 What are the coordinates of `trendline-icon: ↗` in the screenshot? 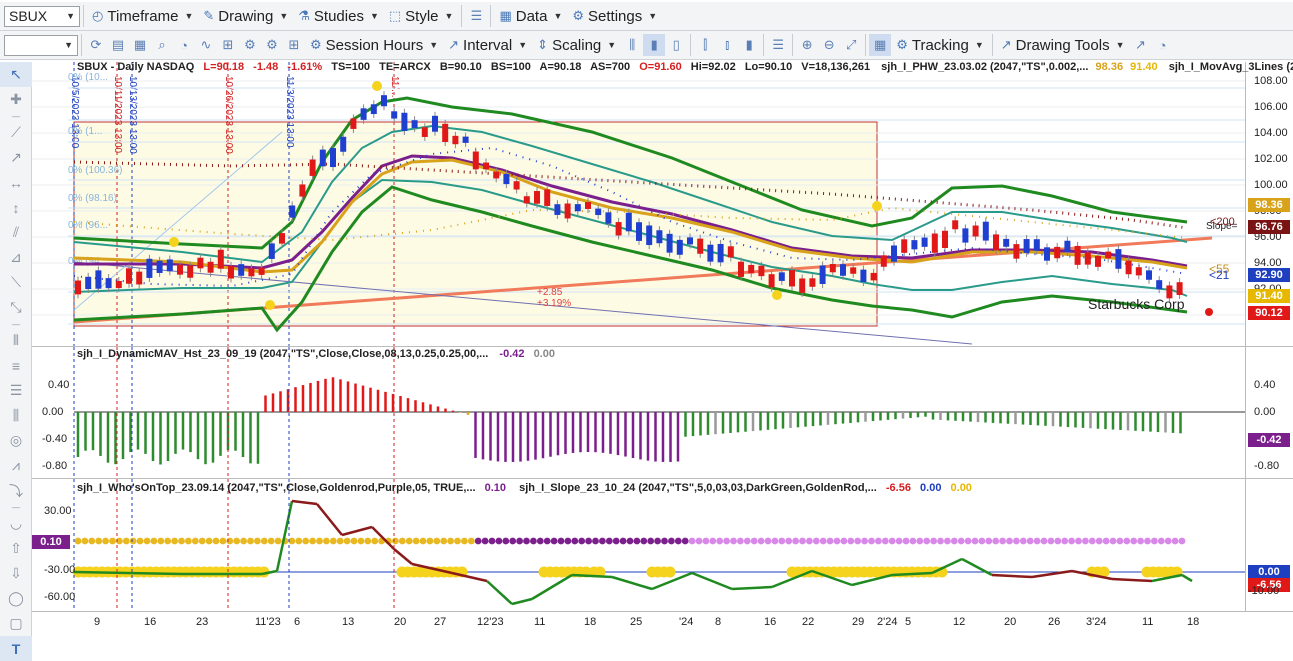 It's located at (1141, 45).